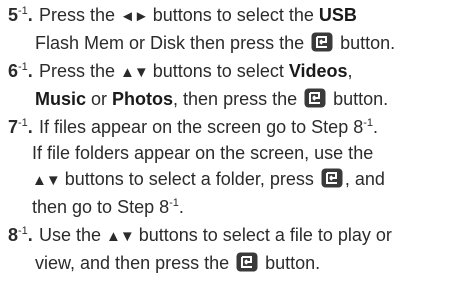 This screenshot has width=451, height=282. I want to click on left-right-arrows-icon: ◄►, so click(134, 16).